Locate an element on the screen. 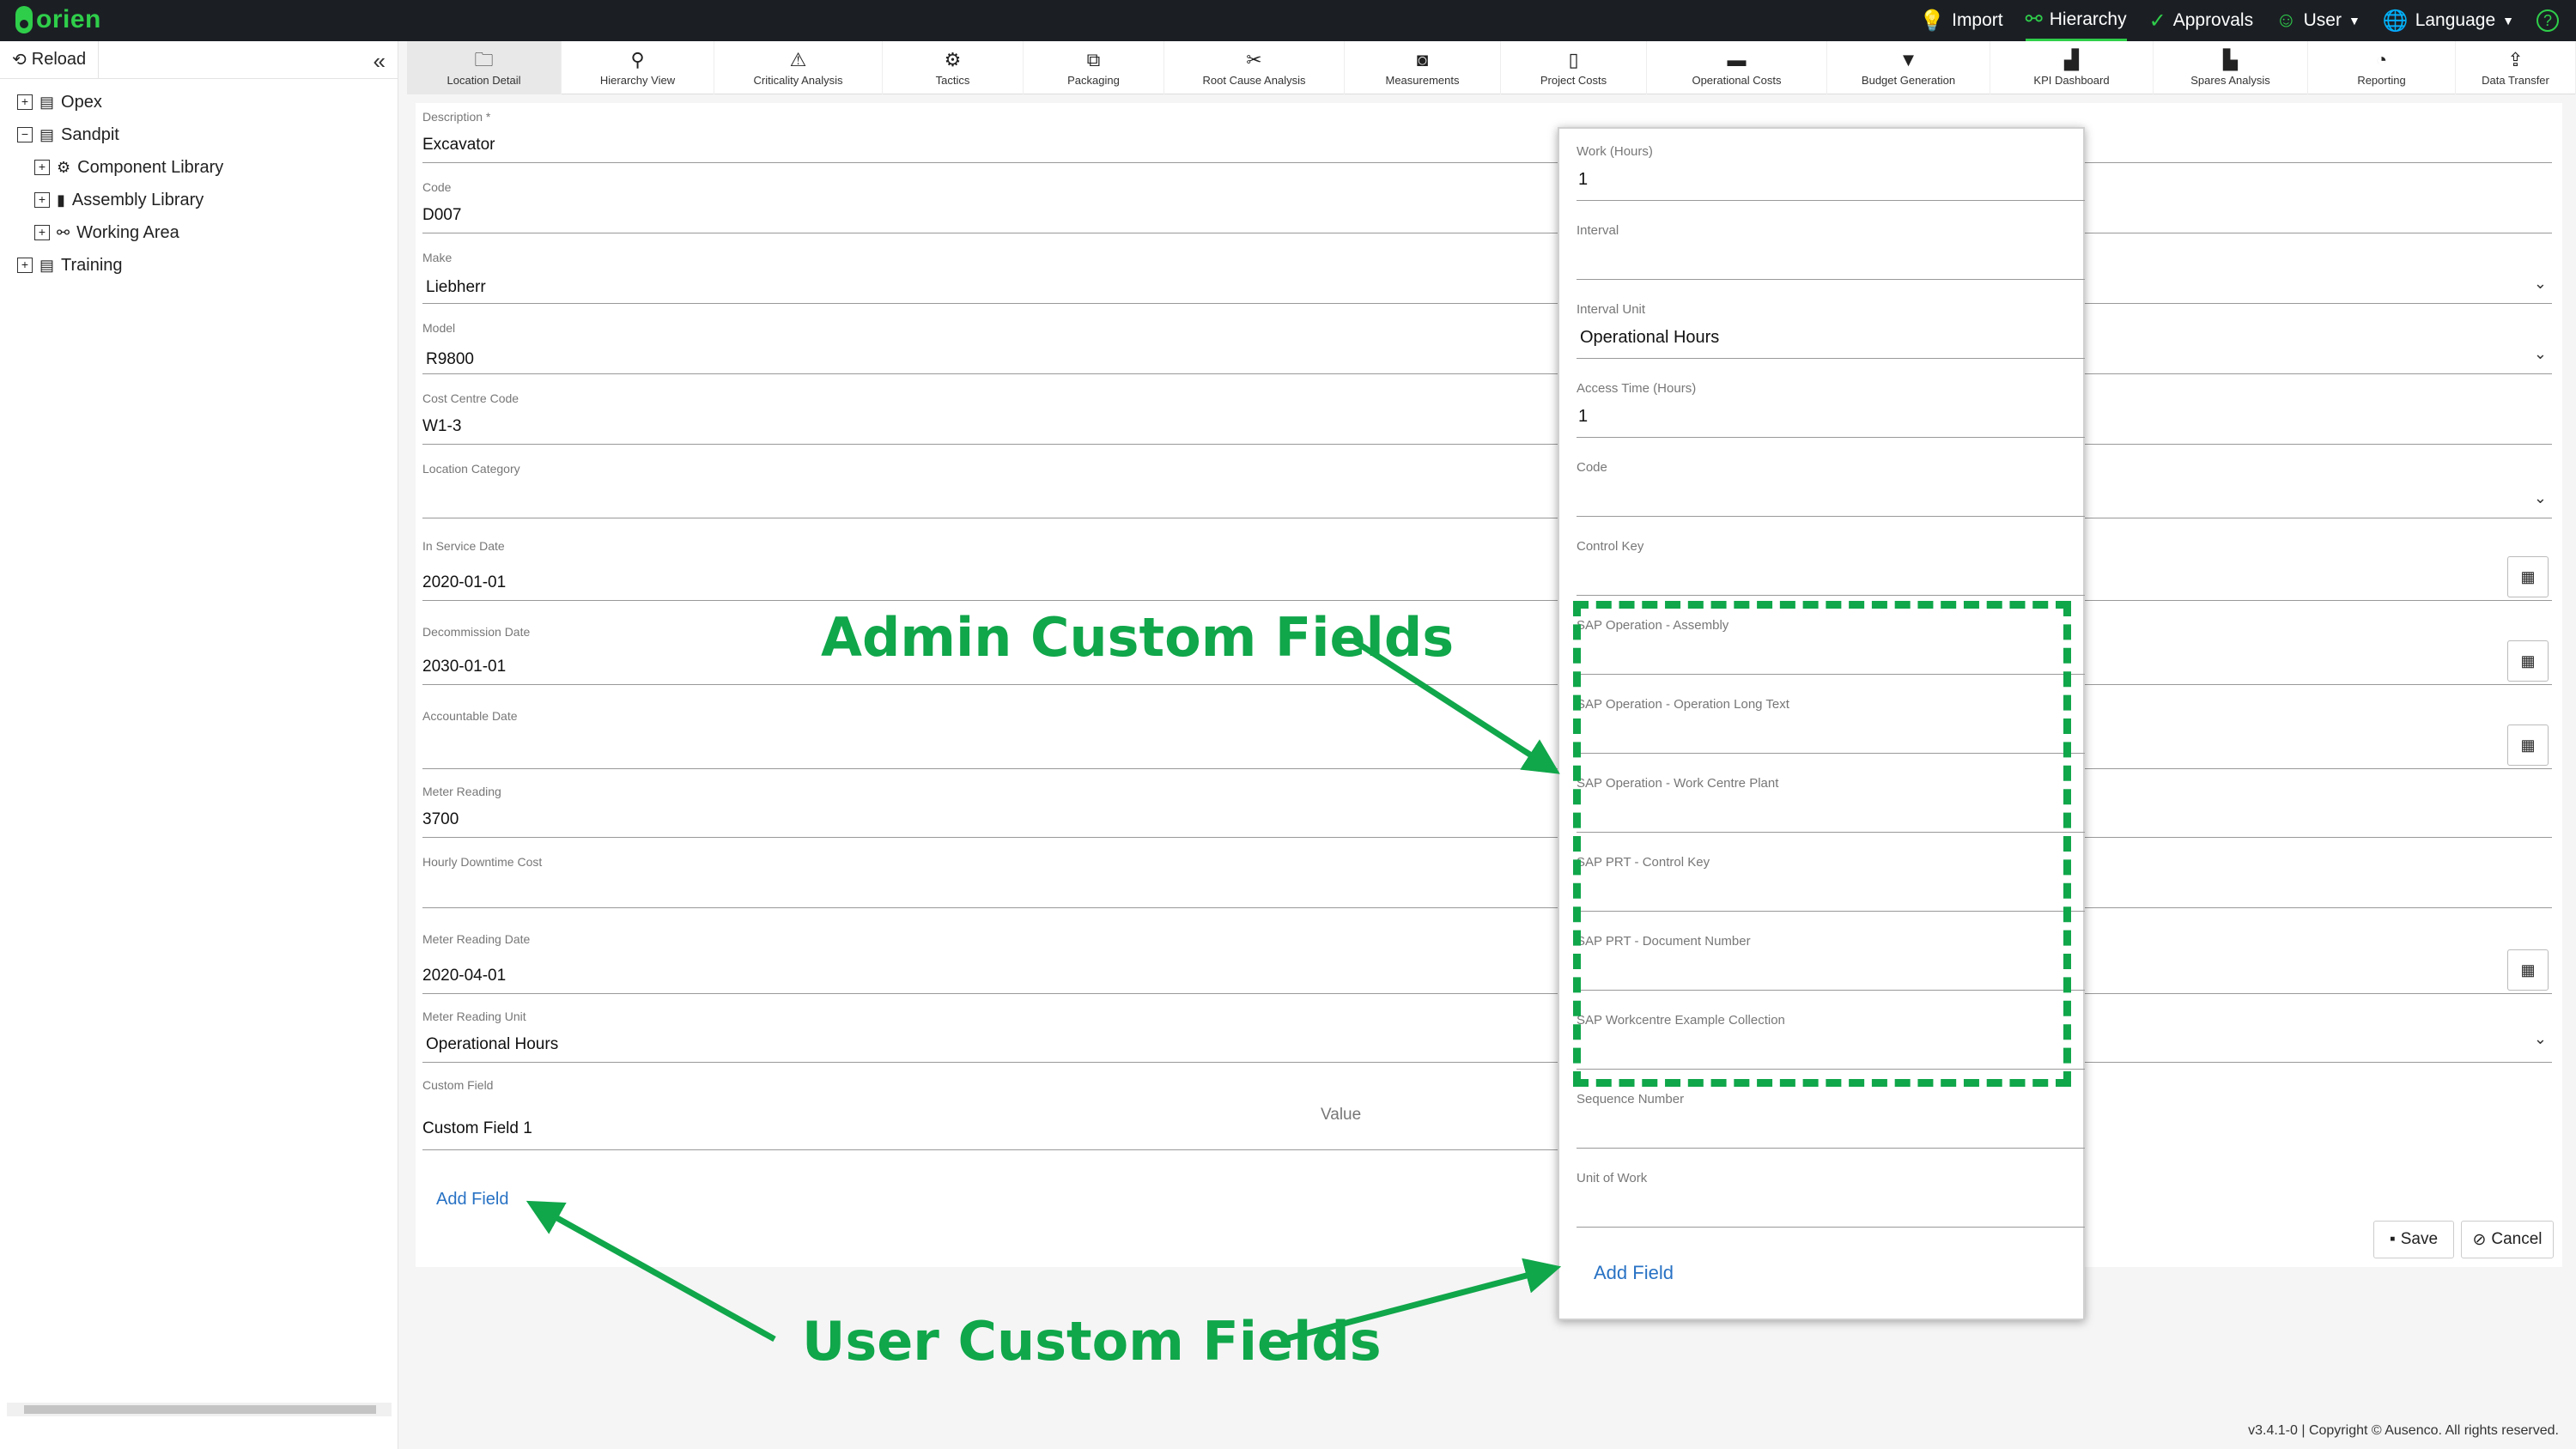 The width and height of the screenshot is (2576, 1449). sequence-number-field: Sequence Number is located at coordinates (1831, 1120).